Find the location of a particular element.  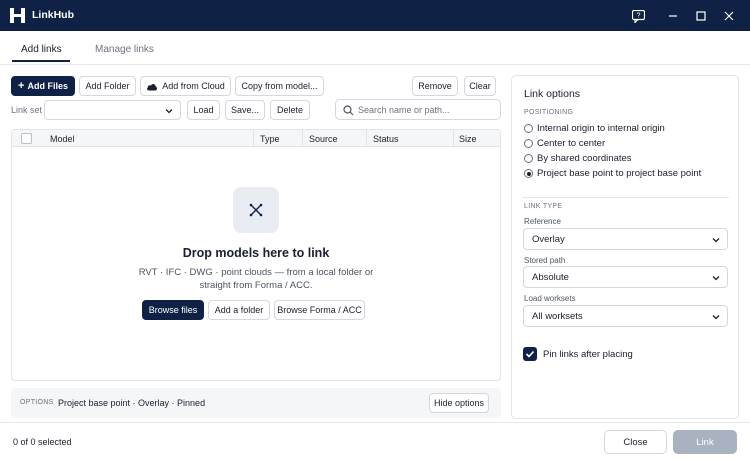

tab-add-links: Add links is located at coordinates (41, 49).